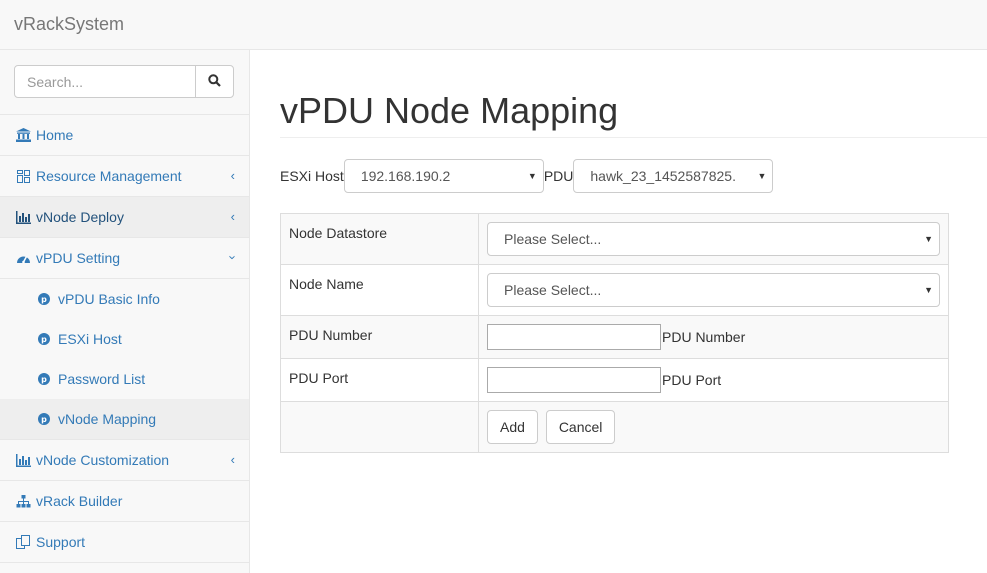 This screenshot has width=987, height=573. I want to click on pdu-number-suffix: PDU Number, so click(704, 337).